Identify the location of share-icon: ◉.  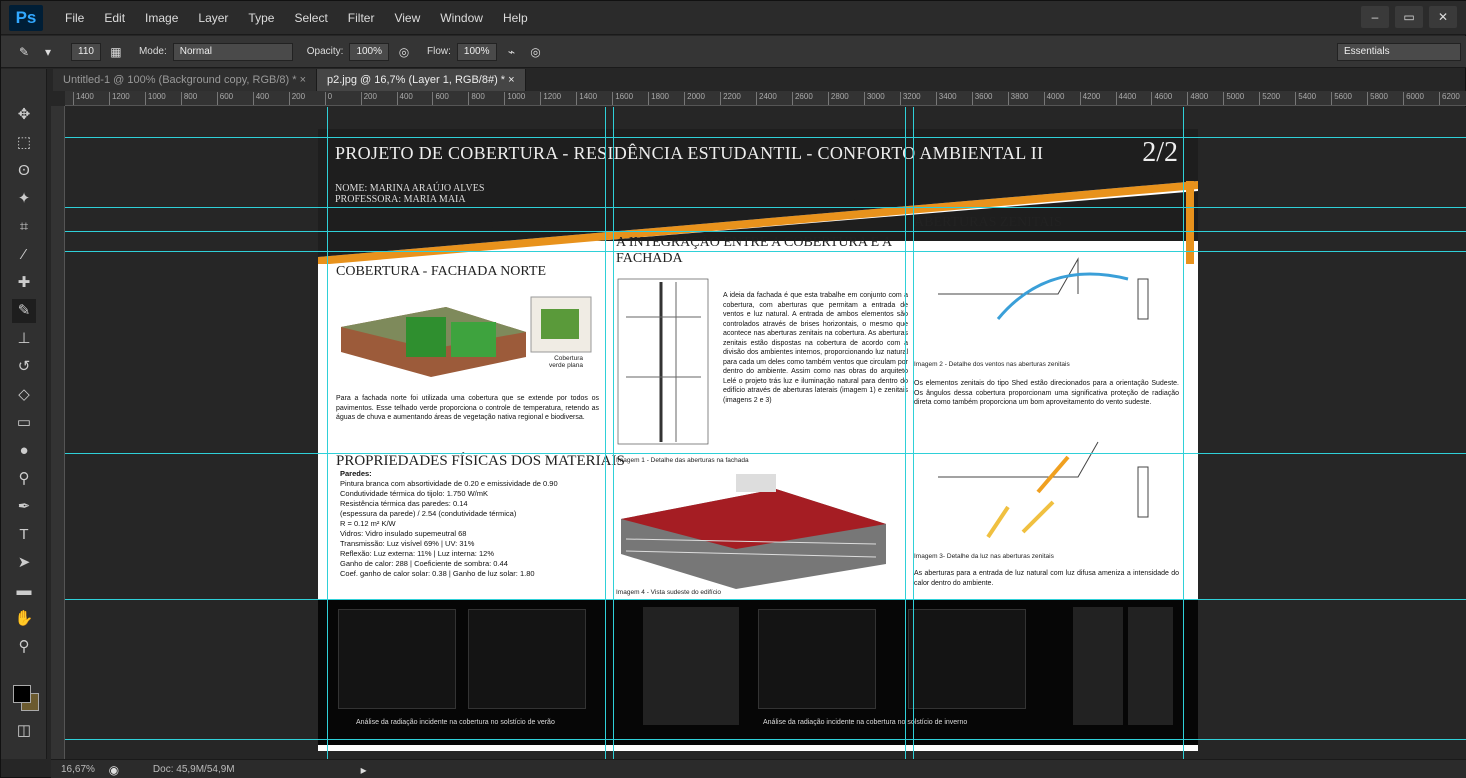
(114, 769).